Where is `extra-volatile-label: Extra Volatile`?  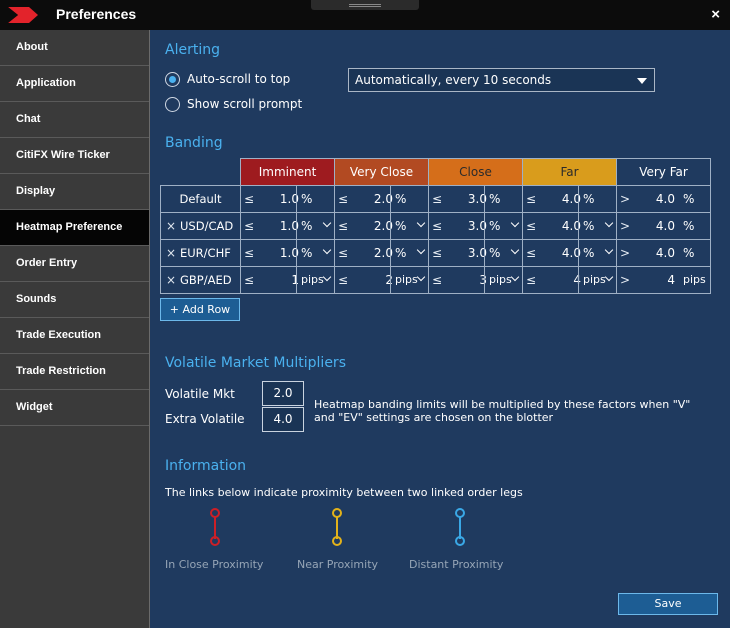 extra-volatile-label: Extra Volatile is located at coordinates (205, 419).